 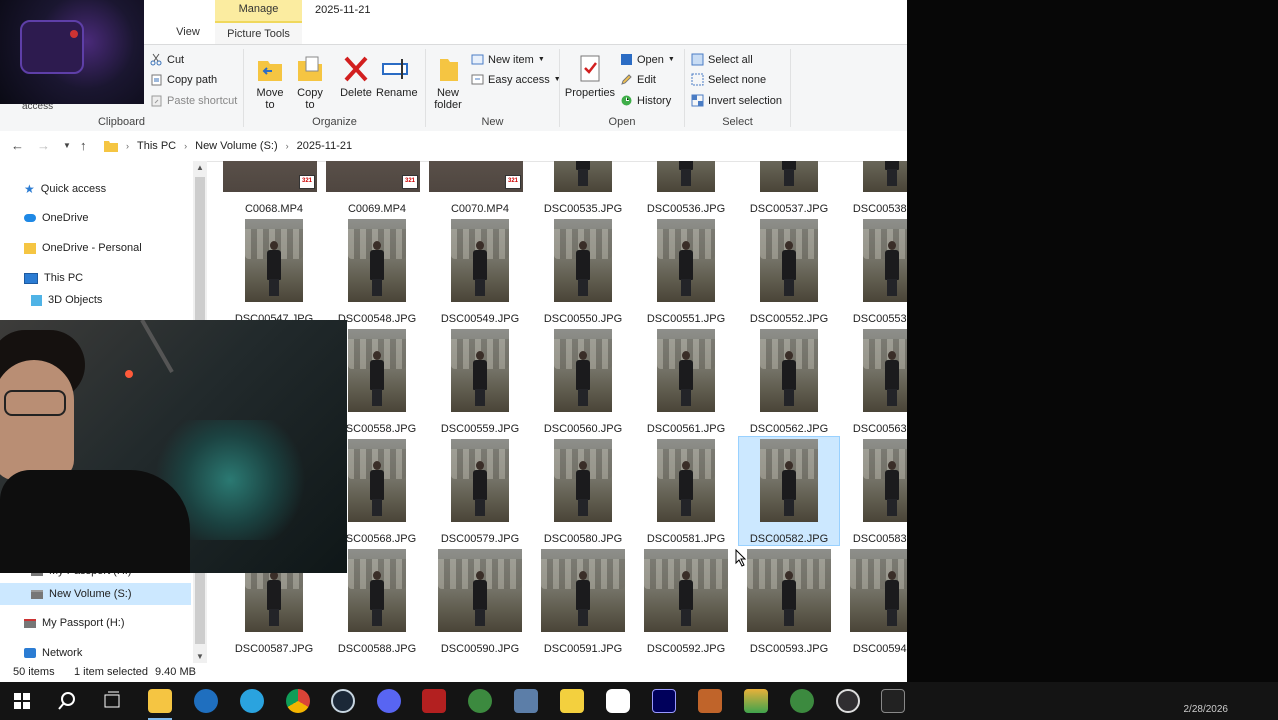 What do you see at coordinates (129, 374) in the screenshot?
I see `webcam-lamp` at bounding box center [129, 374].